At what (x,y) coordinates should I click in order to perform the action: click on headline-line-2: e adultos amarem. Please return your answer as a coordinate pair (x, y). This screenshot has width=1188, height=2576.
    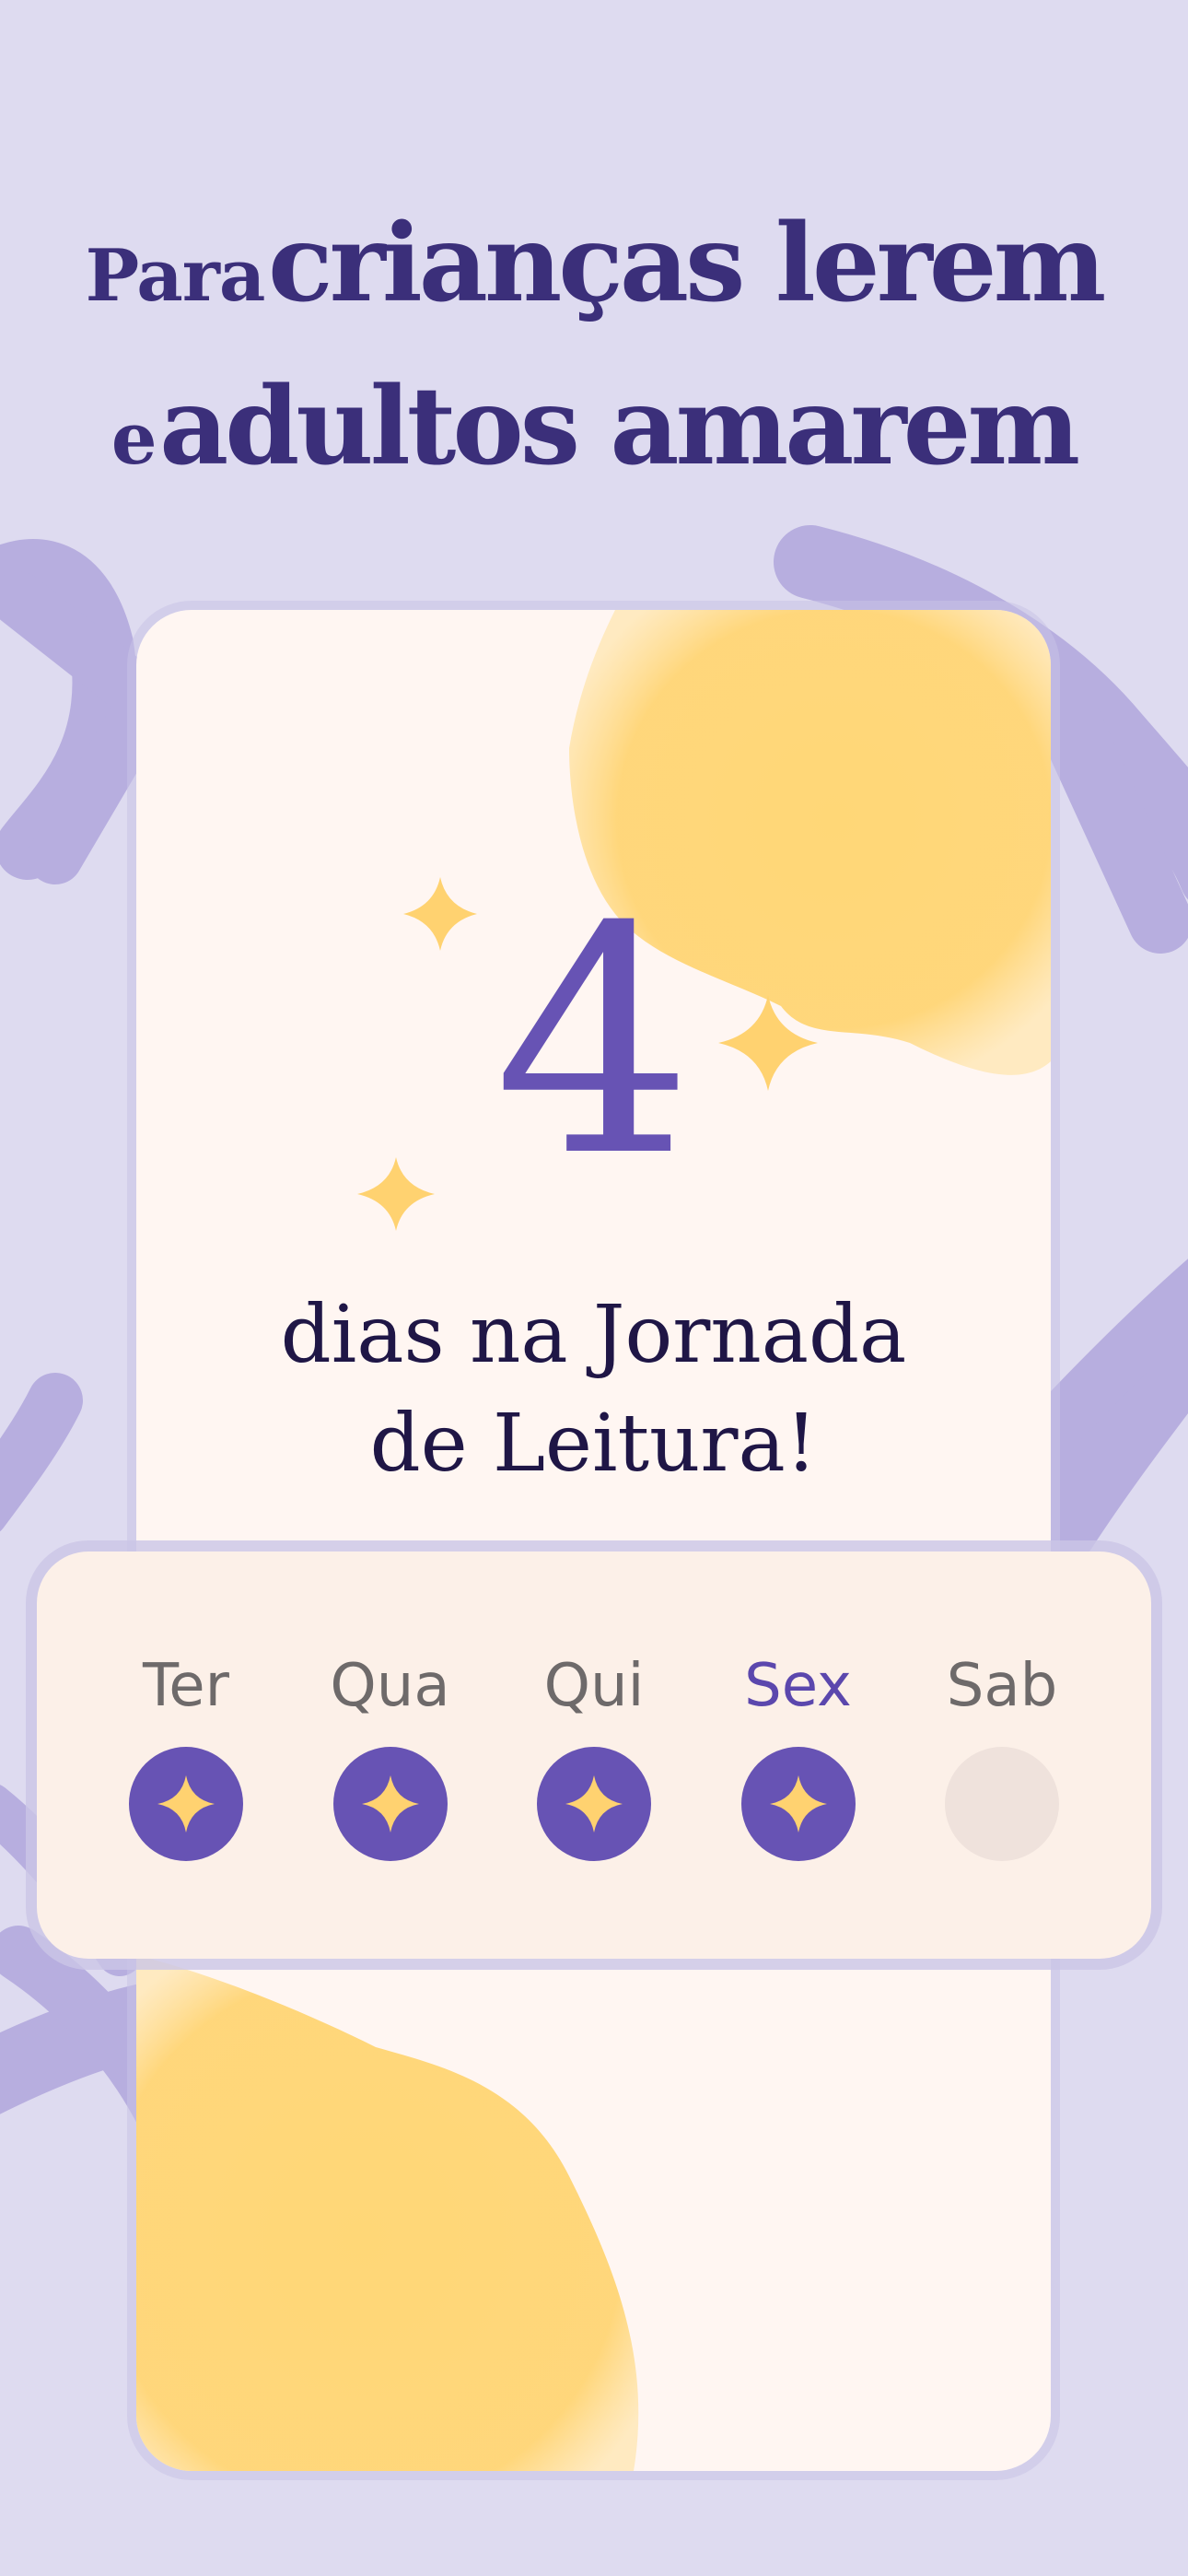
    Looking at the image, I should click on (594, 442).